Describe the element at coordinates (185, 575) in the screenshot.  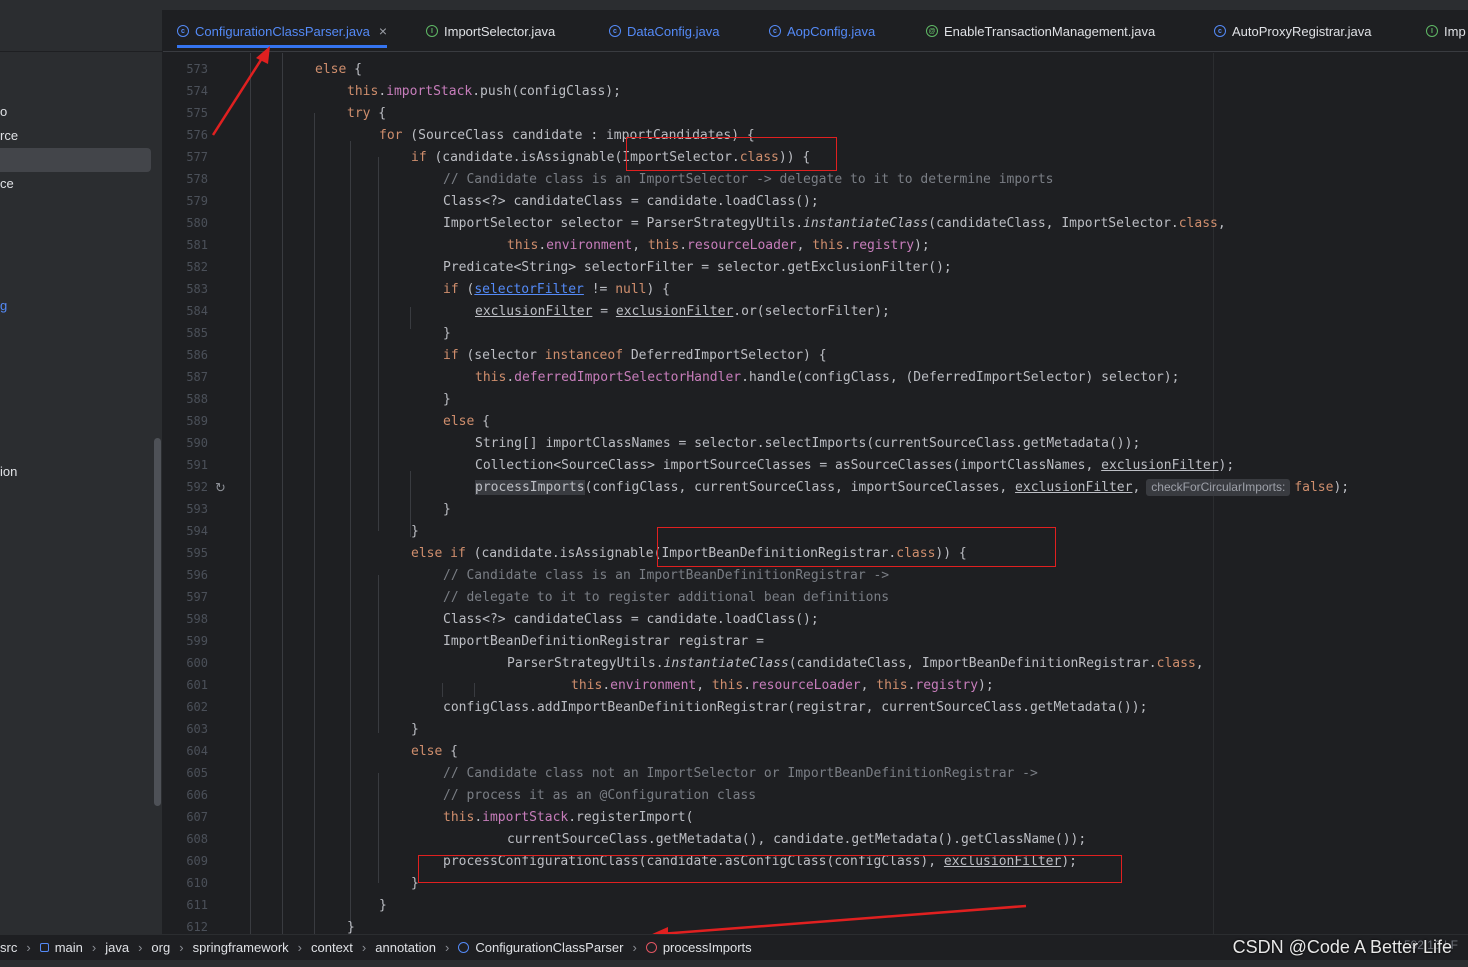
I see `line-number: 596` at that location.